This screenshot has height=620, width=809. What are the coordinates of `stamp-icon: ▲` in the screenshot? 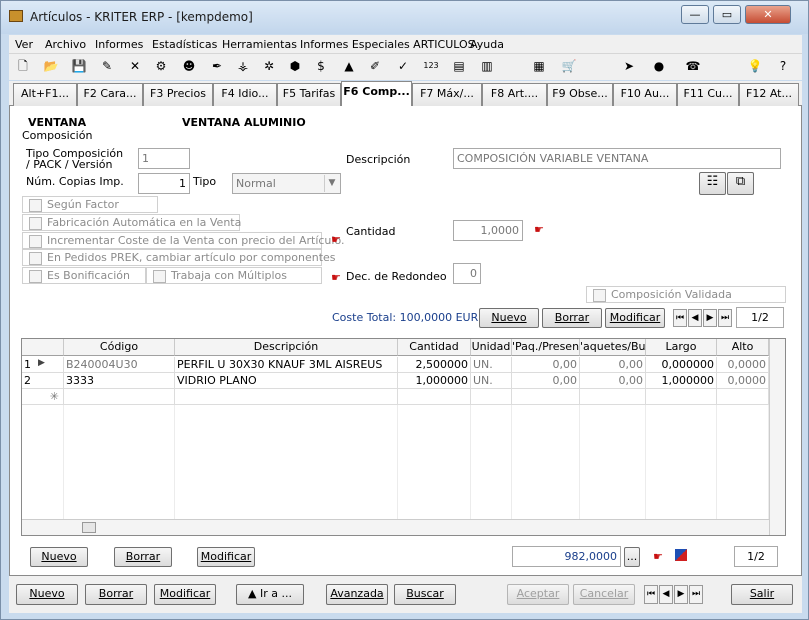 It's located at (349, 66).